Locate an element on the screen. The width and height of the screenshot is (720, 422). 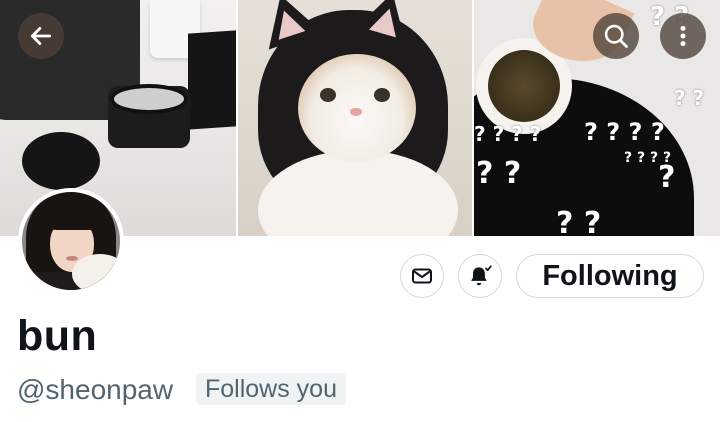
following-button: Following is located at coordinates (610, 276).